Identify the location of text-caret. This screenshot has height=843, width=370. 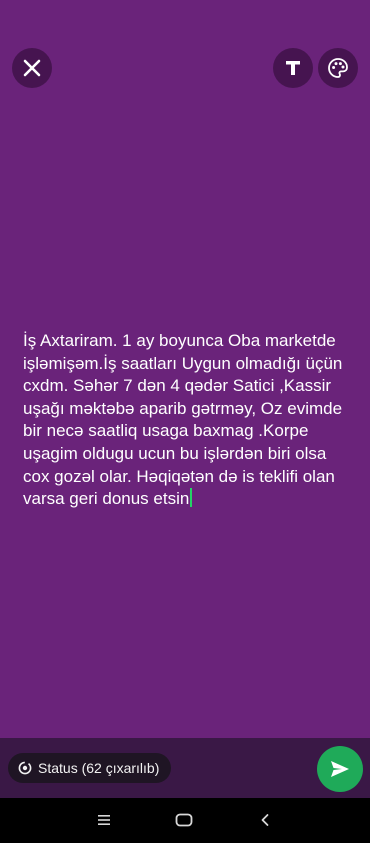
(191, 498).